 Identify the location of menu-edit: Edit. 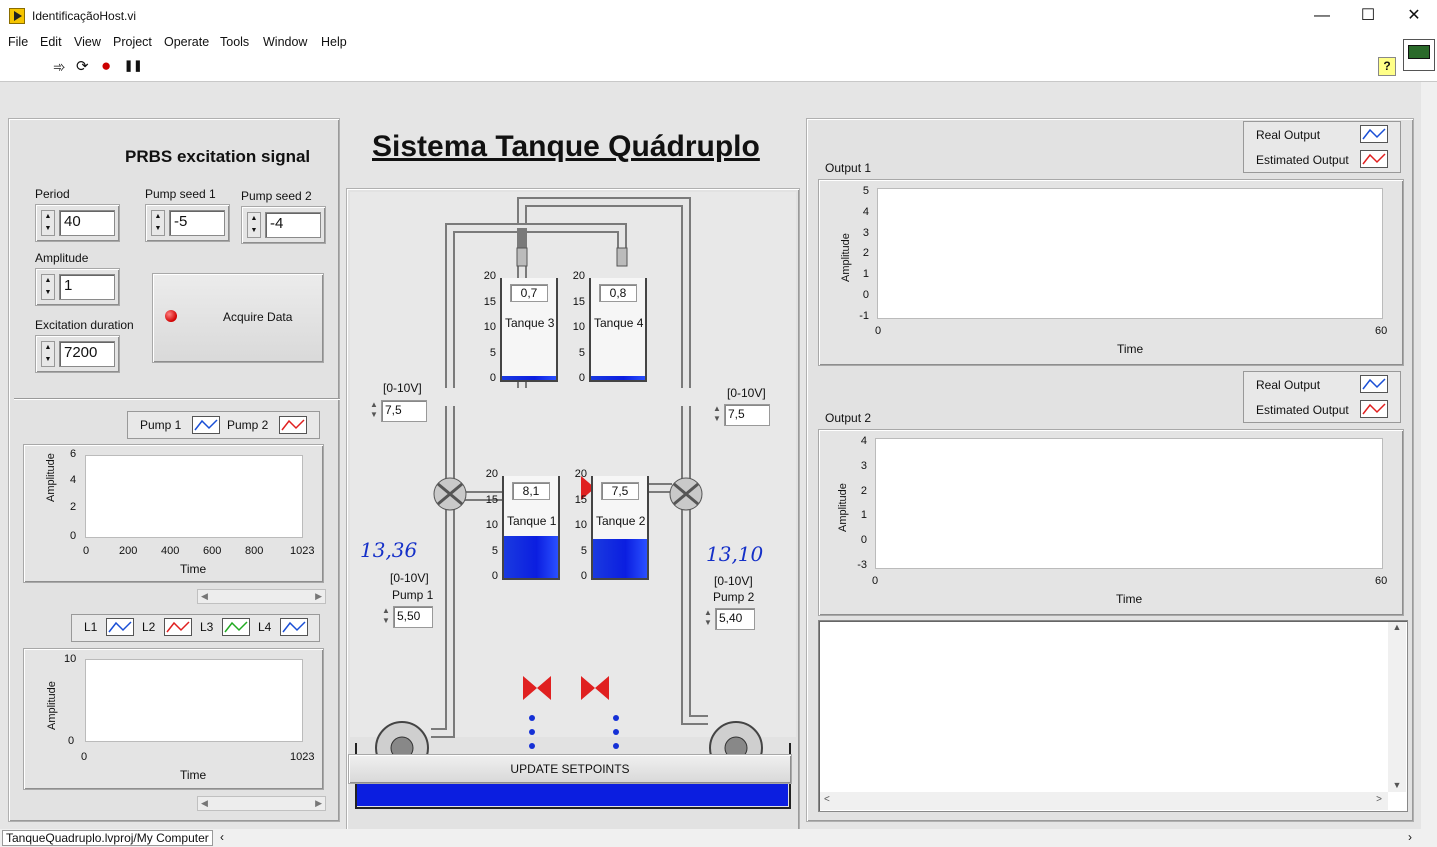
(51, 42).